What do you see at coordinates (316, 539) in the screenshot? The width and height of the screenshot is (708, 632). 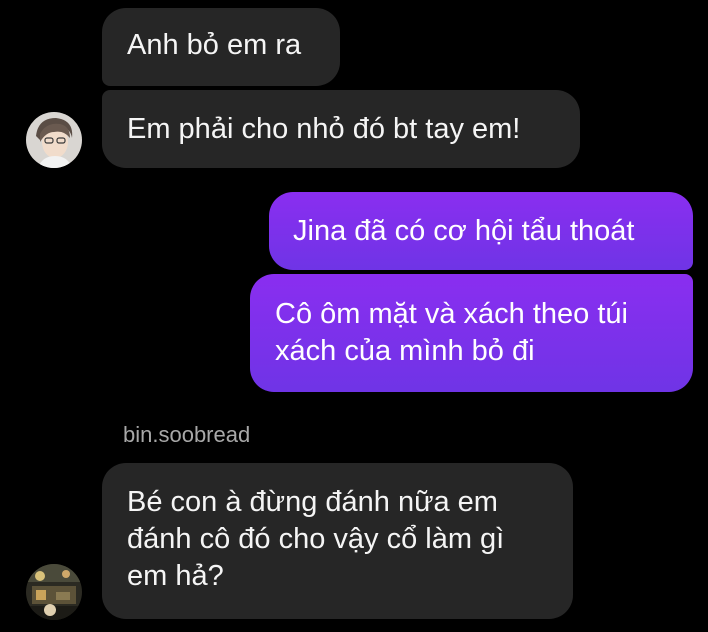 I see `message-text: đánh cô đó cho vậy cổ làm gì` at bounding box center [316, 539].